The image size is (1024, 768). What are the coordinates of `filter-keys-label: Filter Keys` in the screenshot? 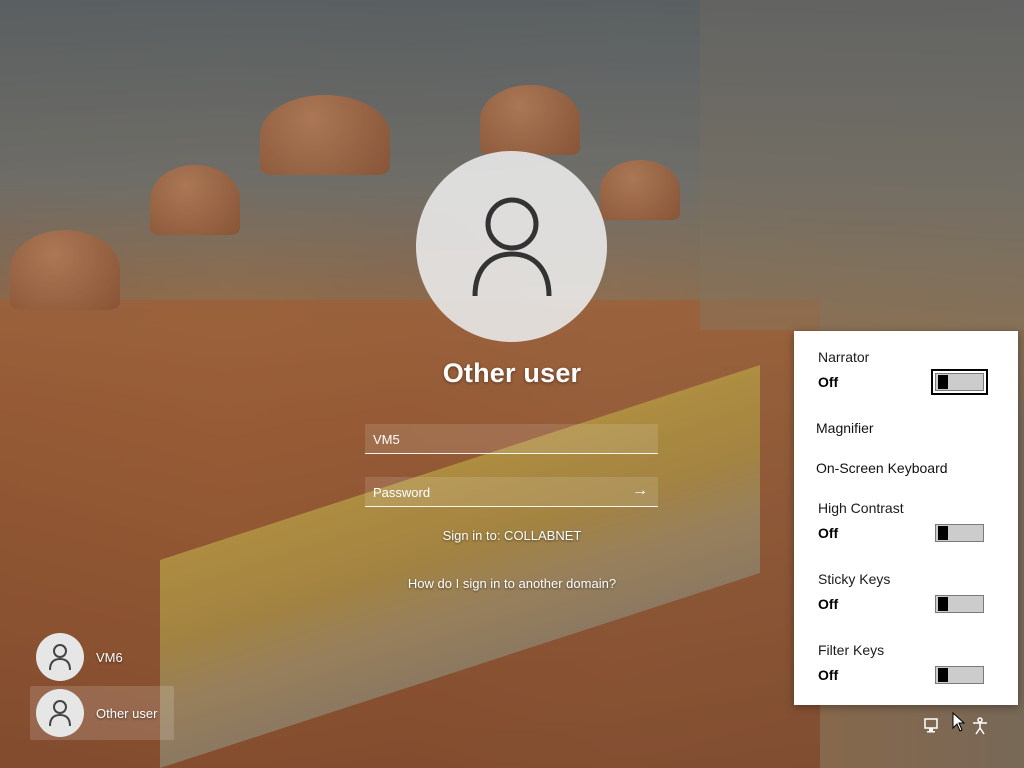 It's located at (851, 650).